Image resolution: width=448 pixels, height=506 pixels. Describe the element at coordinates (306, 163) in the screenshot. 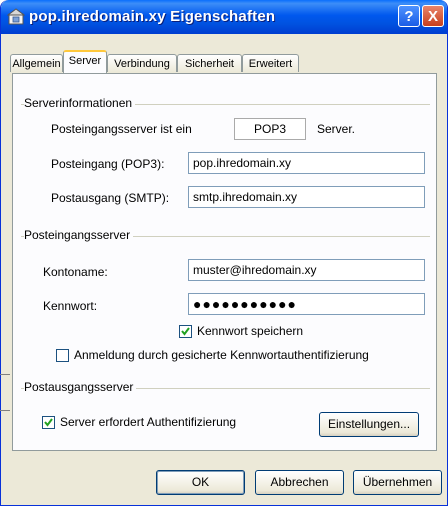

I see `incoming-server-input: pop.ihredomain.xy` at that location.